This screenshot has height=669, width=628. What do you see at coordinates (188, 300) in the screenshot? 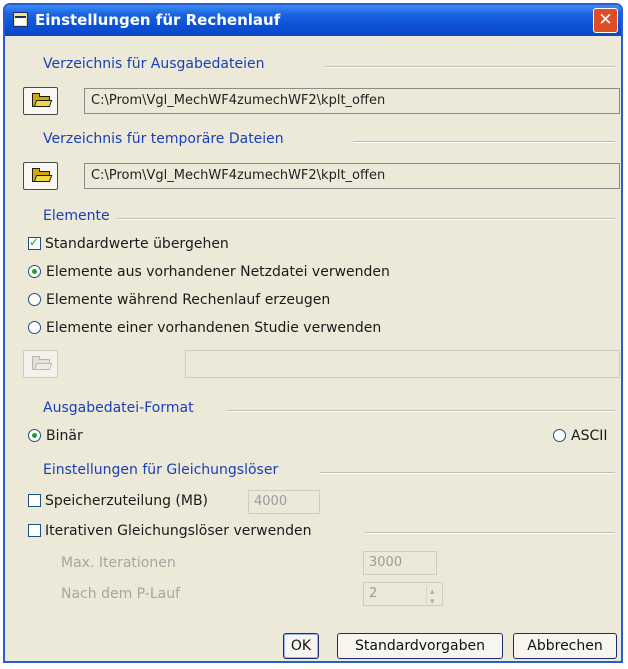
I see `radio-generate-label: Elemente während Rechenlauf erzeugen` at bounding box center [188, 300].